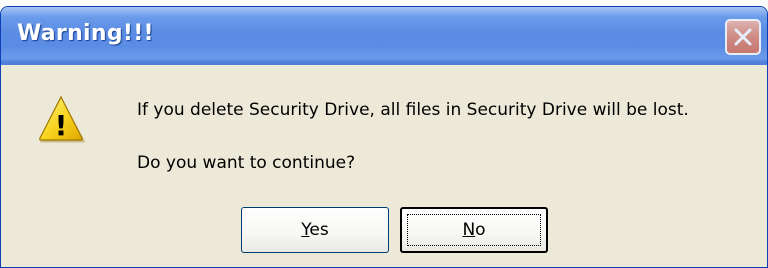  I want to click on yes-label-rest: es, so click(319, 230).